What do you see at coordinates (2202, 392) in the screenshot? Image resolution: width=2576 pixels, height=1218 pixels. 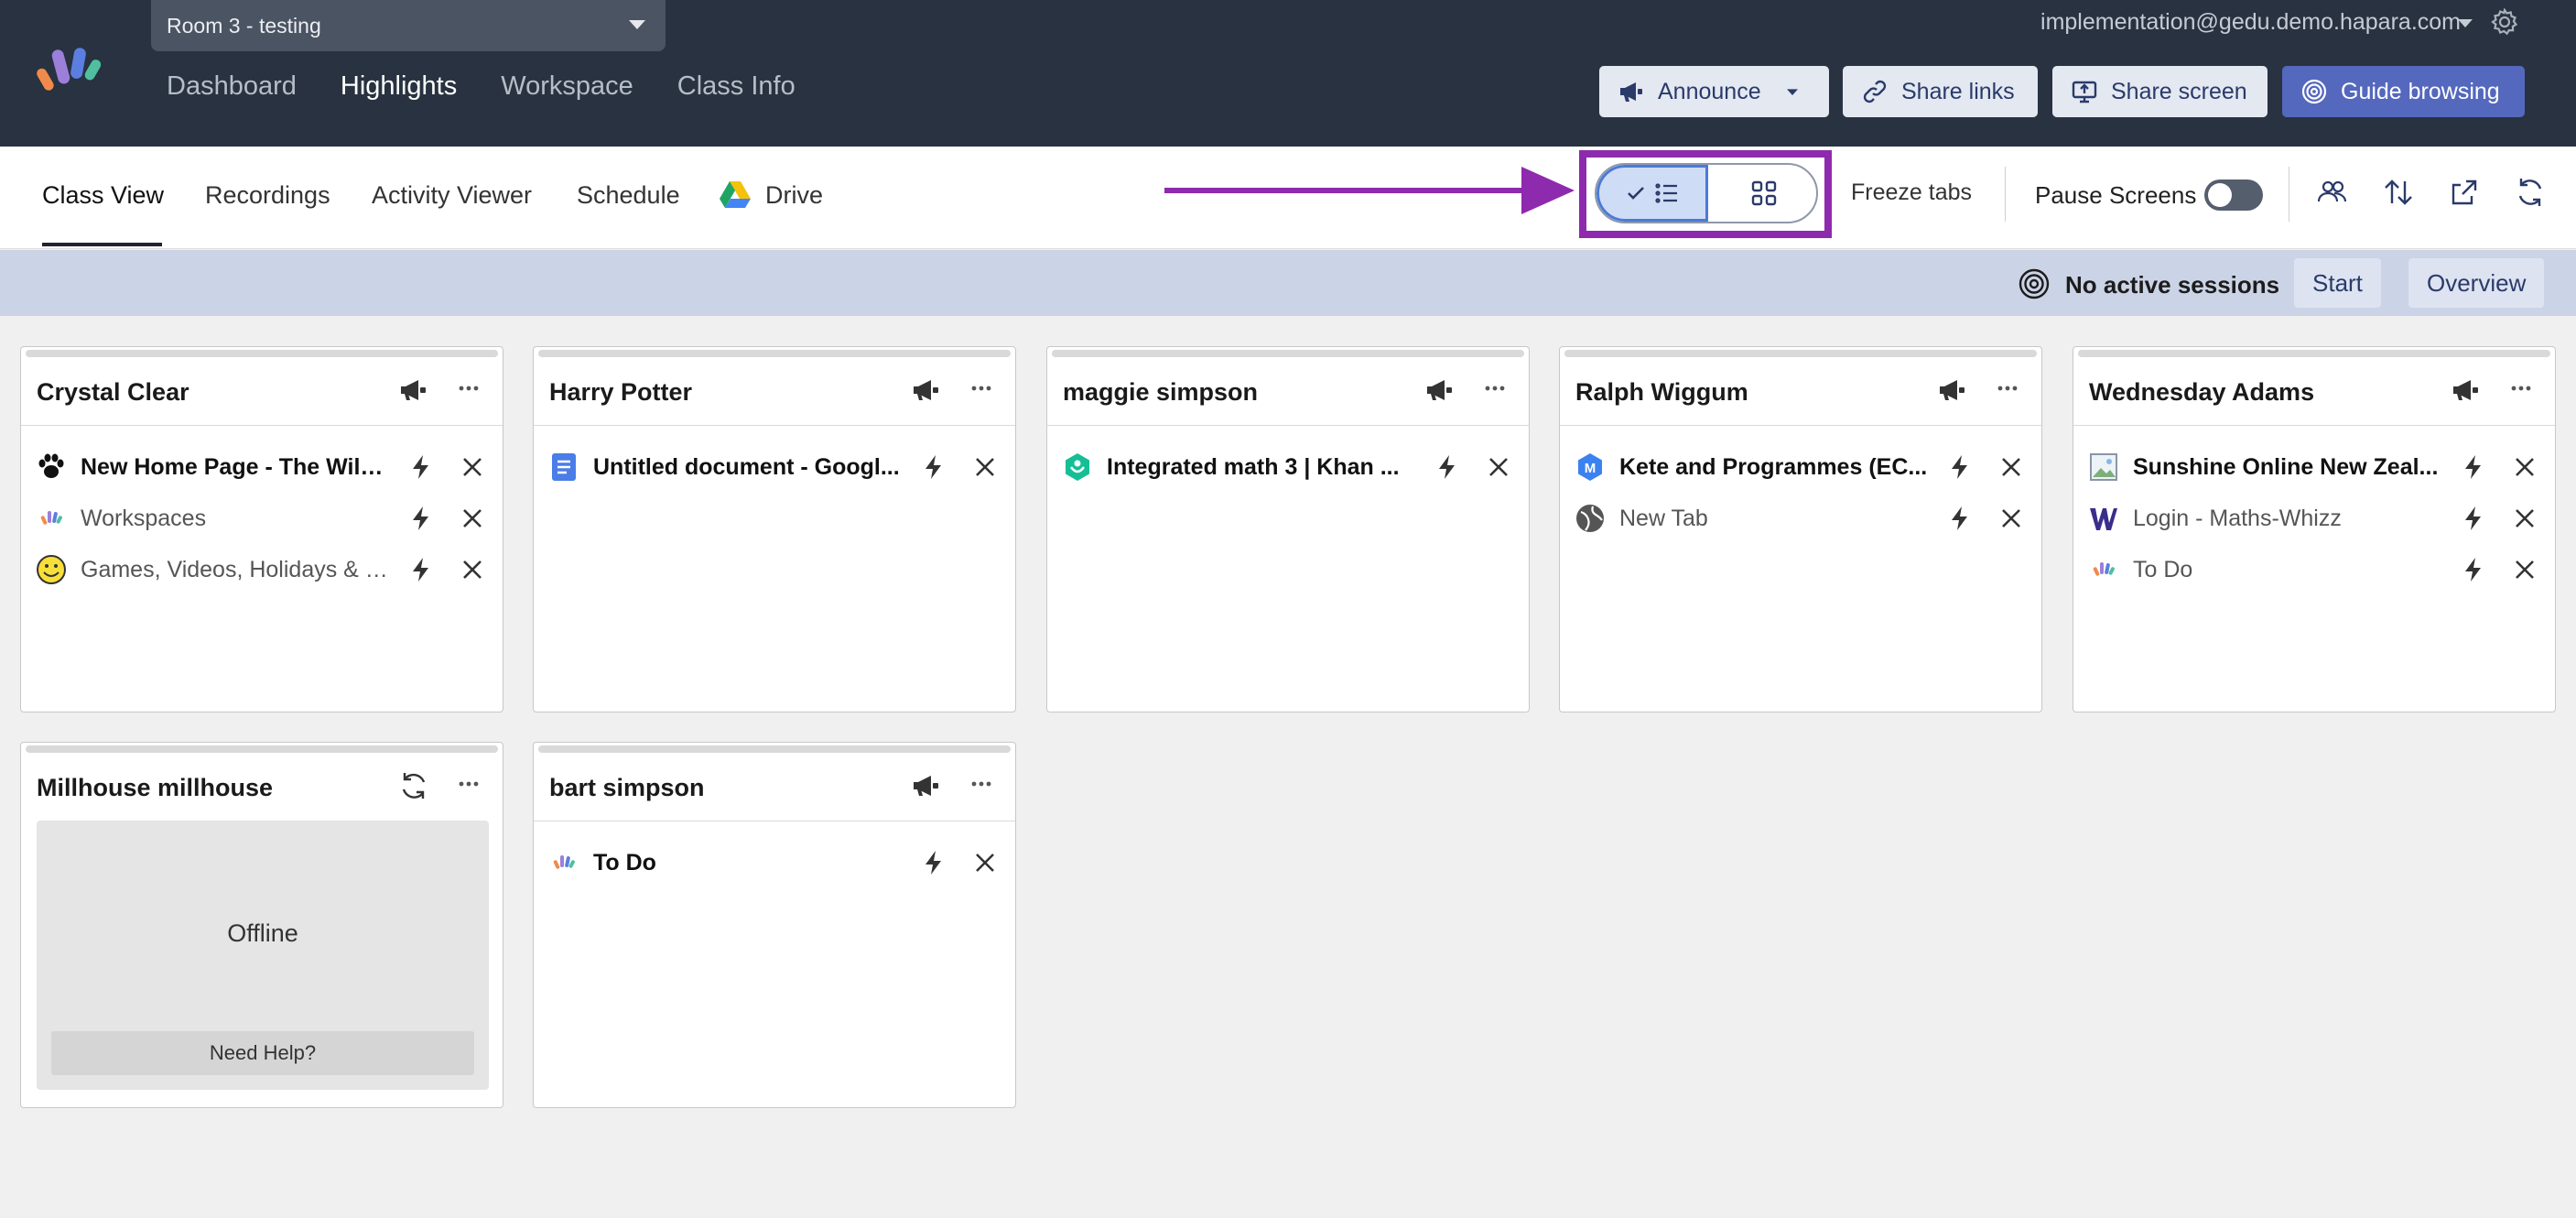 I see `student-name: Wednesday Adams` at bounding box center [2202, 392].